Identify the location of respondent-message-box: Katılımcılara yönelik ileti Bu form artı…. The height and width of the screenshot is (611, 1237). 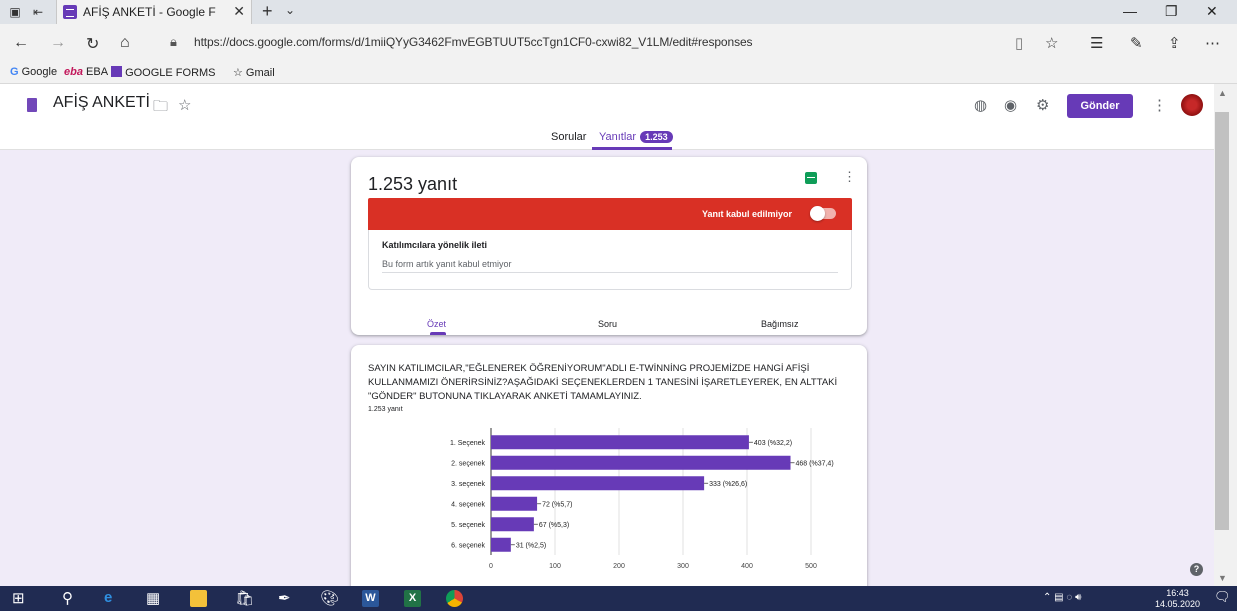
(610, 260).